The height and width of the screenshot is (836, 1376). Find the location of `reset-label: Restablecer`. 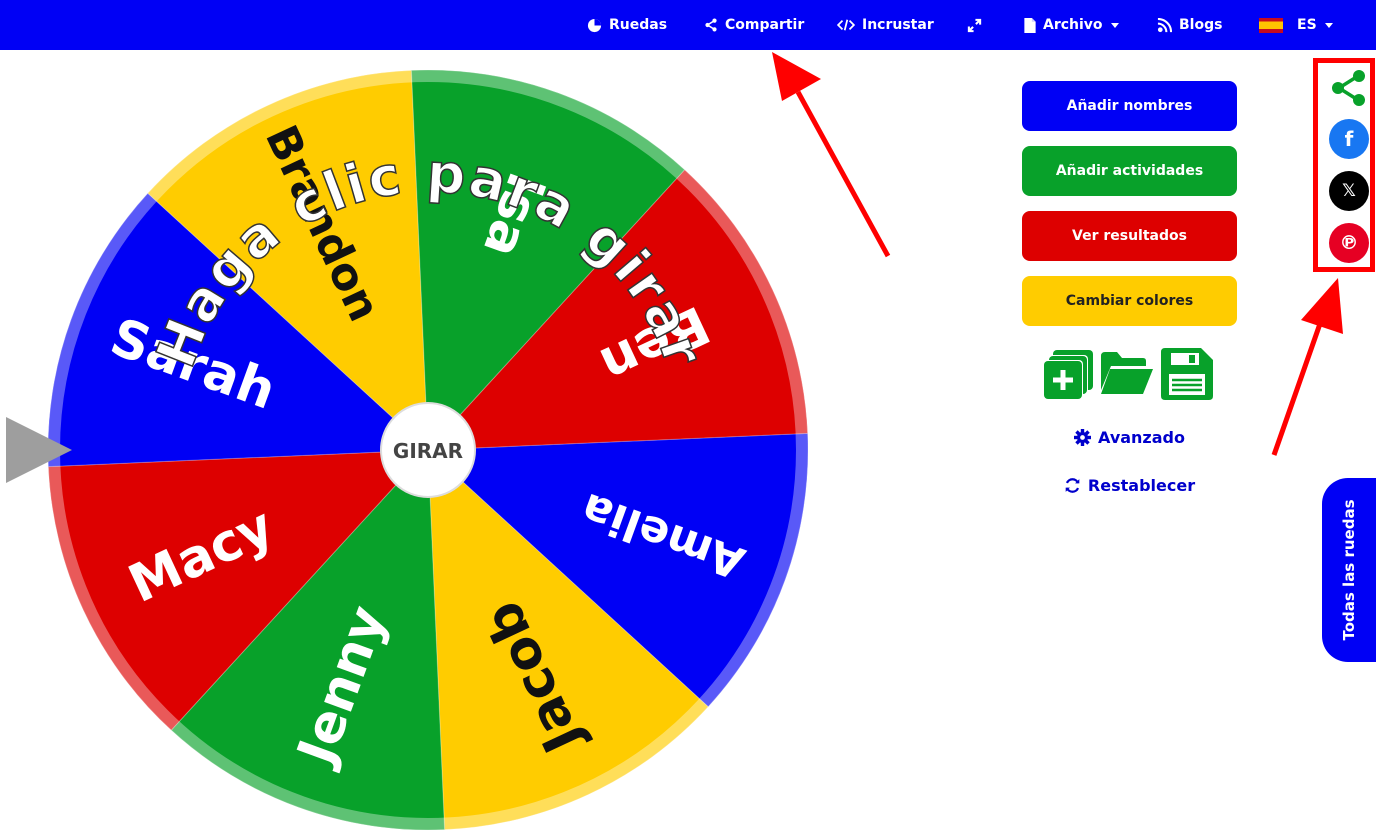

reset-label: Restablecer is located at coordinates (1141, 485).